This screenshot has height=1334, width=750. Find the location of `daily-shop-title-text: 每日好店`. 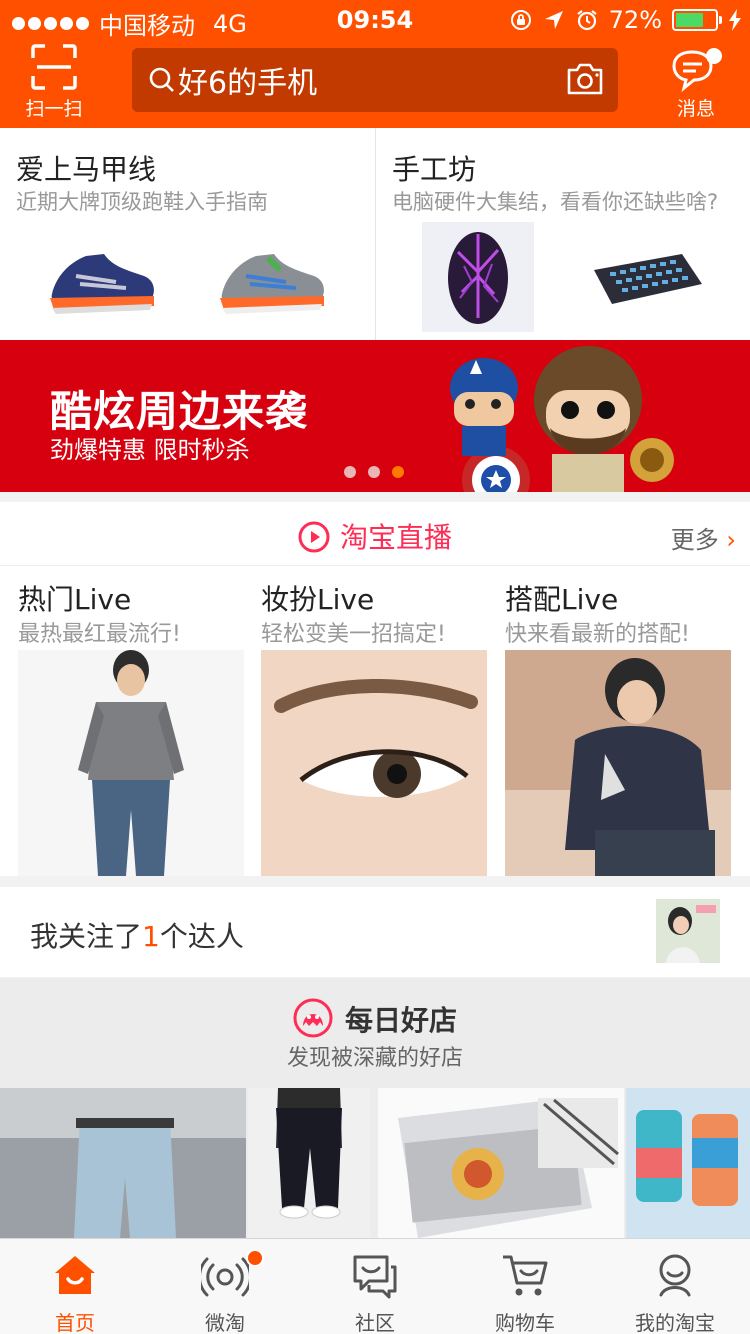

daily-shop-title-text: 每日好店 is located at coordinates (400, 1020).